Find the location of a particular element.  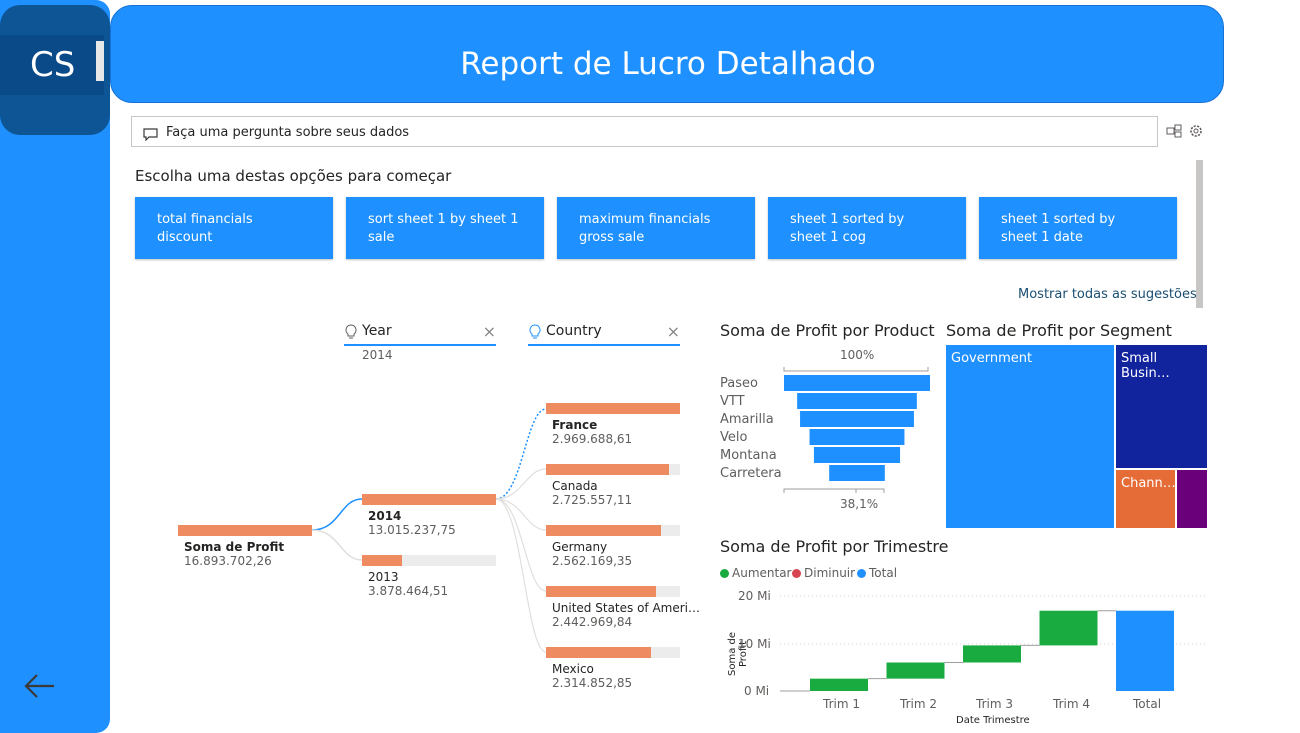

suggestions-heading: Escolha uma destas opções para começar is located at coordinates (293, 176).